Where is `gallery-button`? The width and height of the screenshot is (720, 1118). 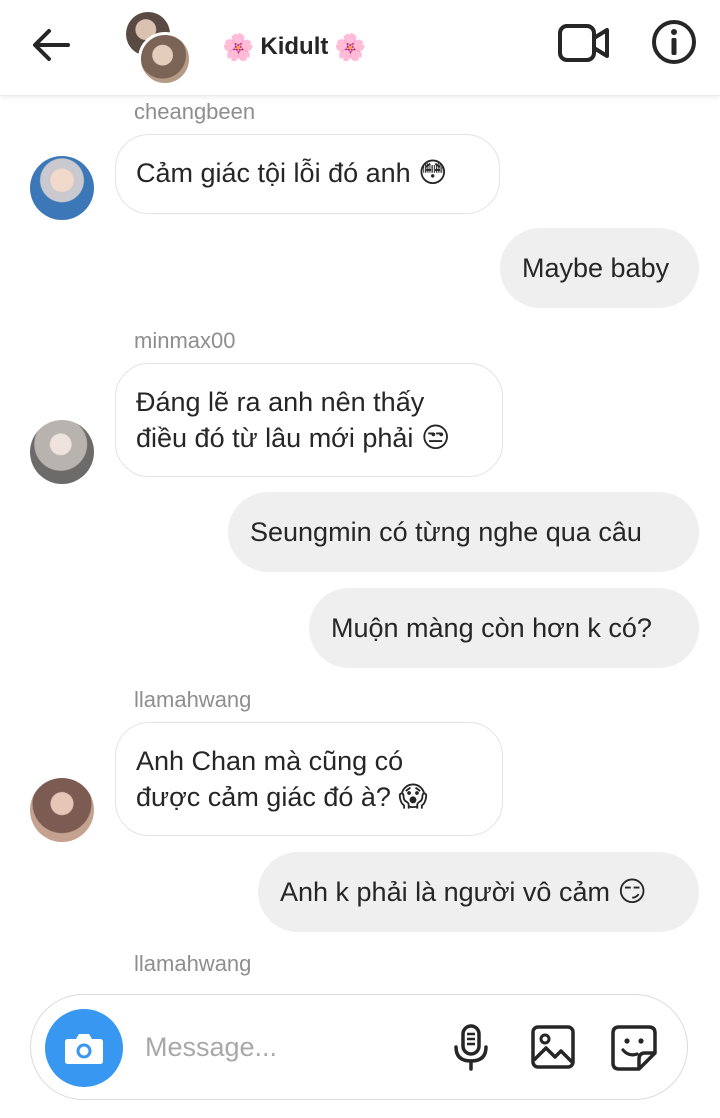 gallery-button is located at coordinates (553, 1047).